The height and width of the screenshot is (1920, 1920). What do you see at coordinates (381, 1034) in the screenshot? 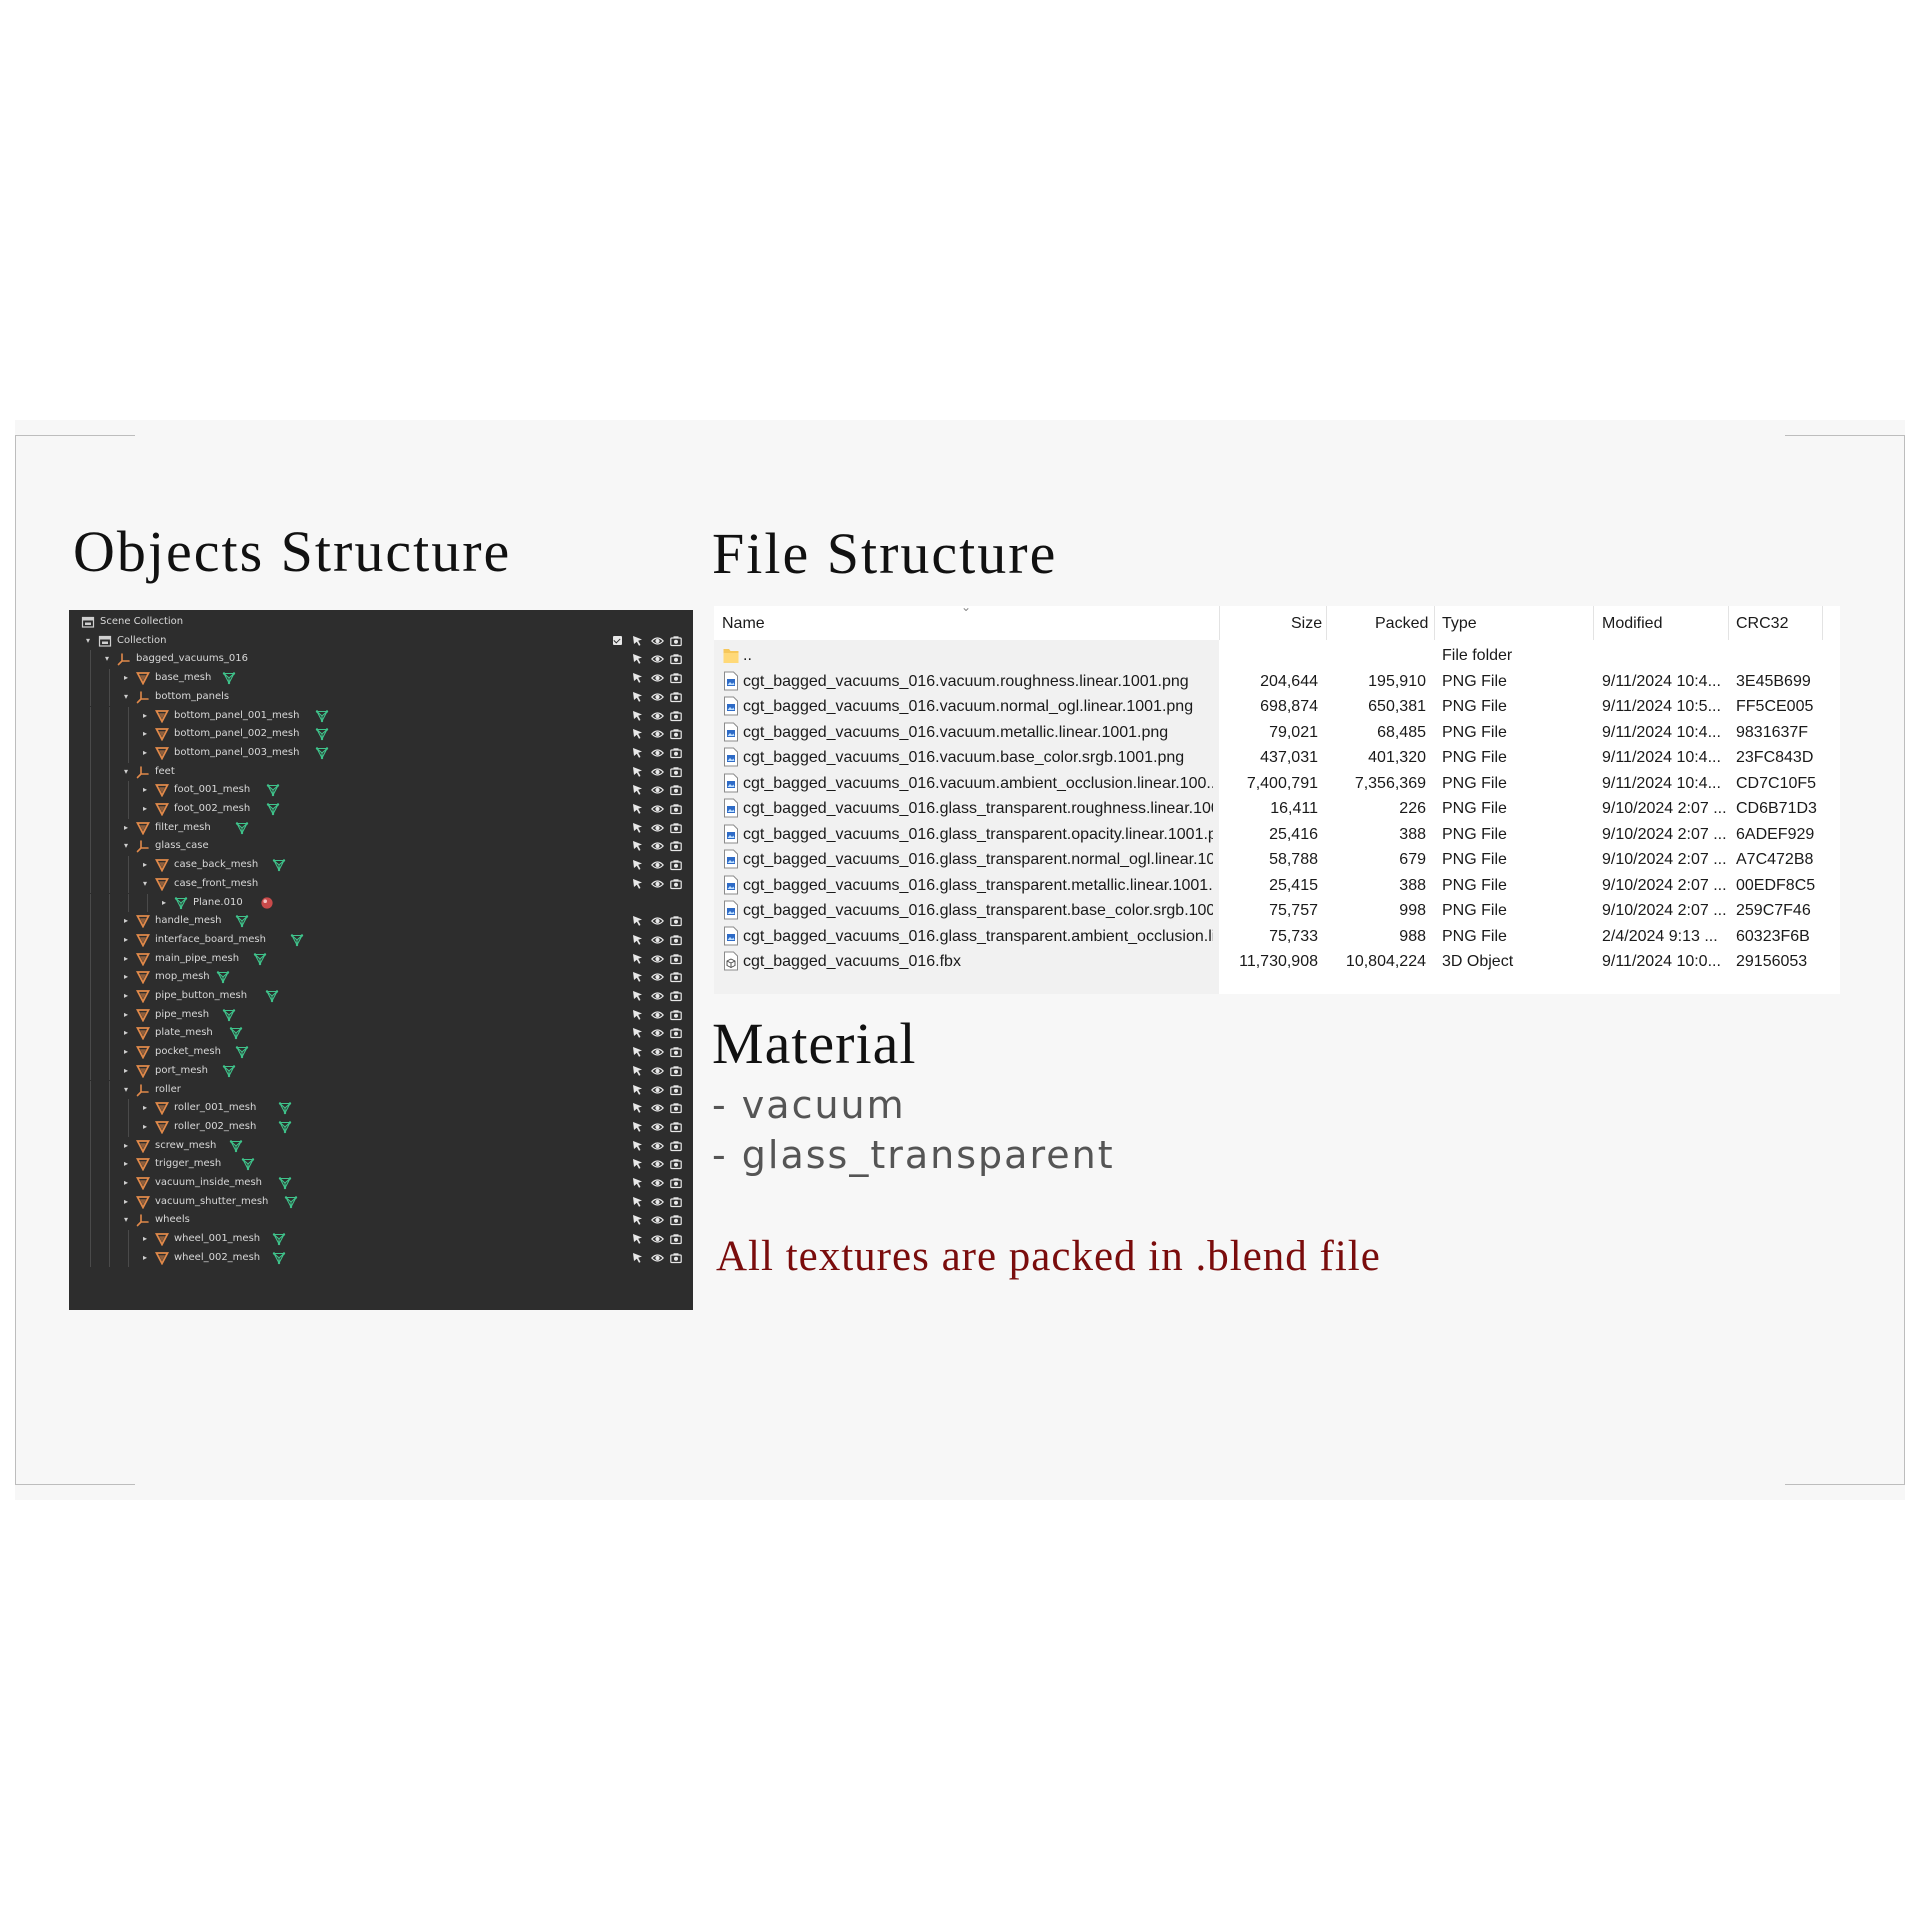
I see `outliner-row: ▸ plate_mesh` at bounding box center [381, 1034].